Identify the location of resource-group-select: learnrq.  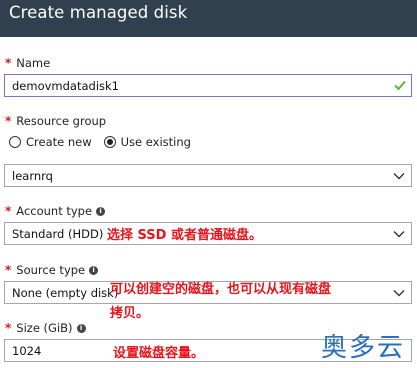
(208, 175).